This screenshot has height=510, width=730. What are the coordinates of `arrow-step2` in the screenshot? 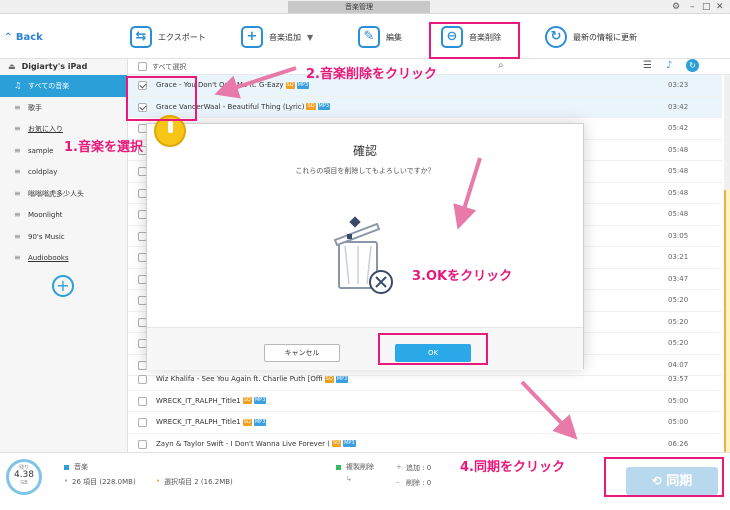 It's located at (255, 82).